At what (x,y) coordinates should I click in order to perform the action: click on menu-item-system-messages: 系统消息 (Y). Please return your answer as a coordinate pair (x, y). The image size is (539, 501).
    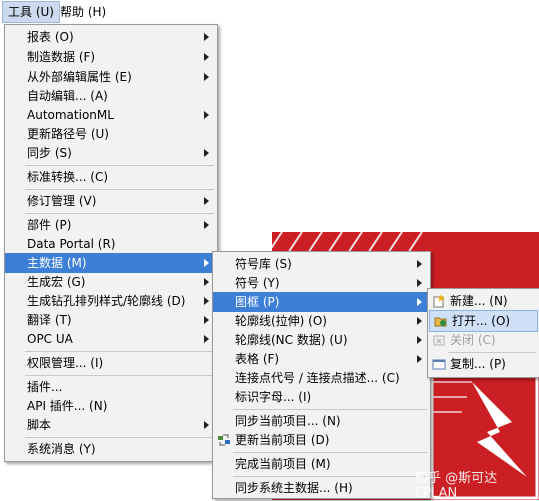
    Looking at the image, I should click on (111, 449).